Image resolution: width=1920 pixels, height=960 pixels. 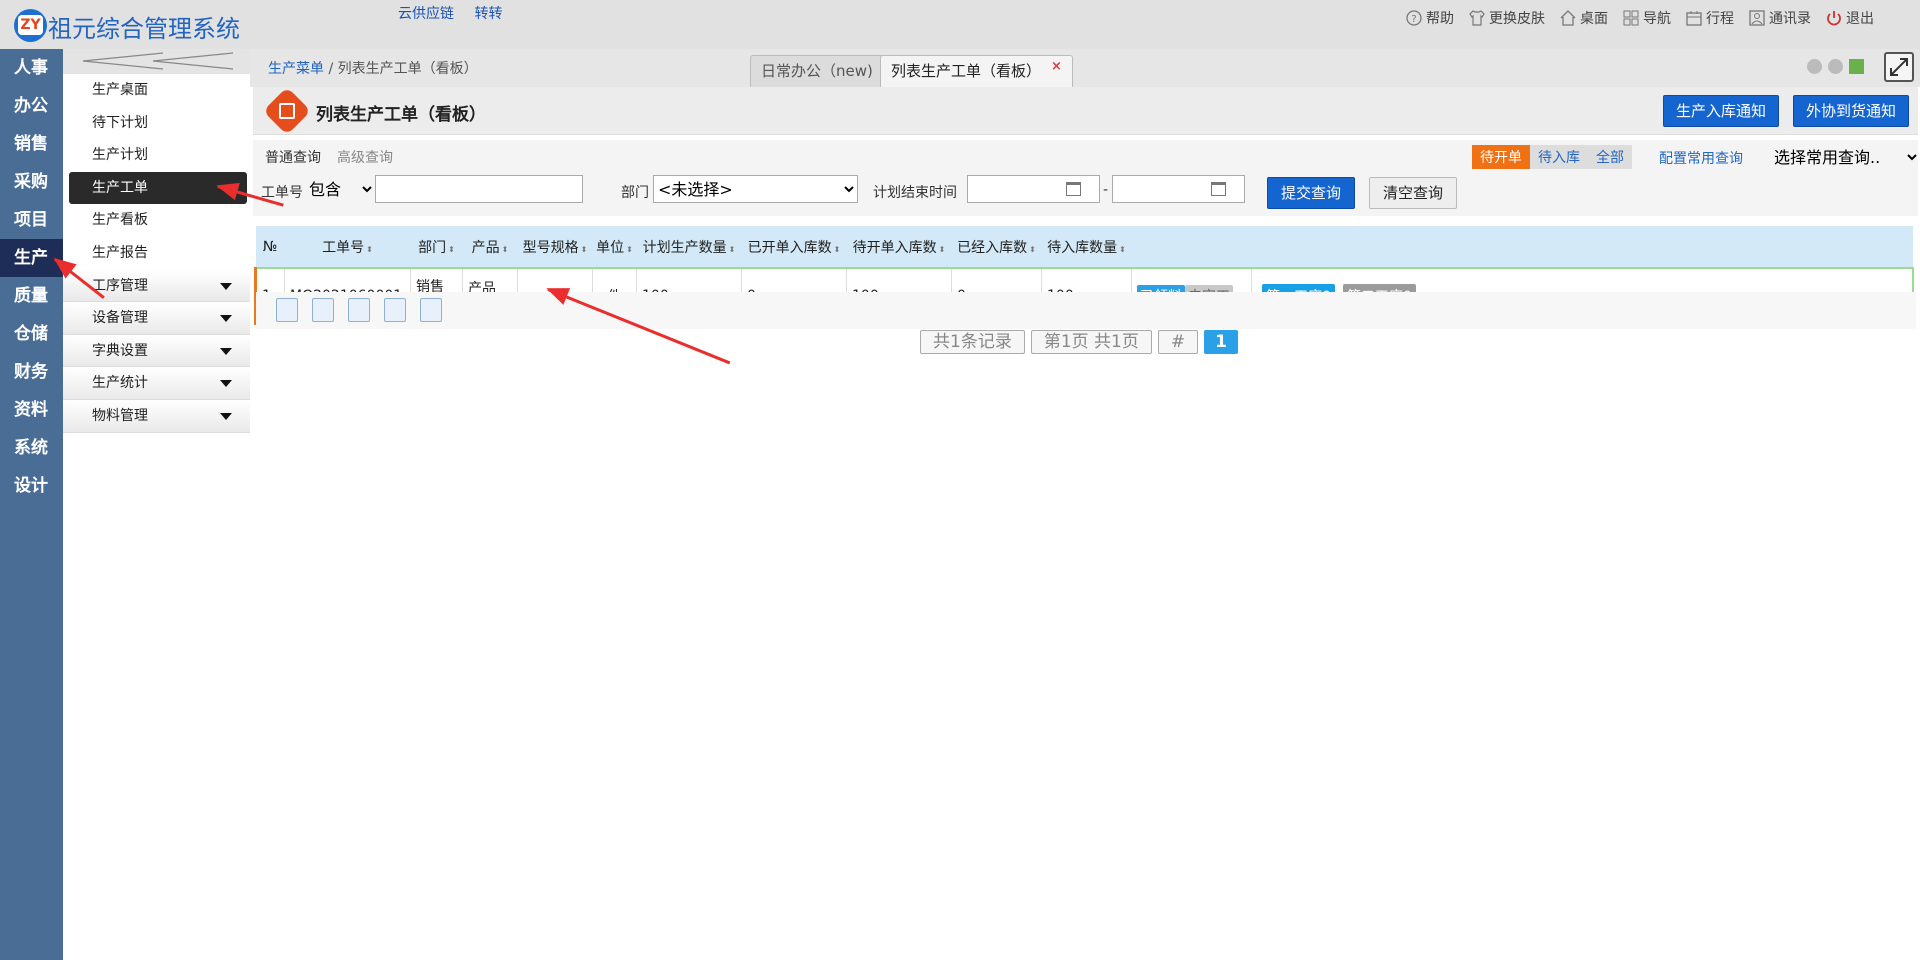 I want to click on total-records: 共1条记录, so click(x=972, y=342).